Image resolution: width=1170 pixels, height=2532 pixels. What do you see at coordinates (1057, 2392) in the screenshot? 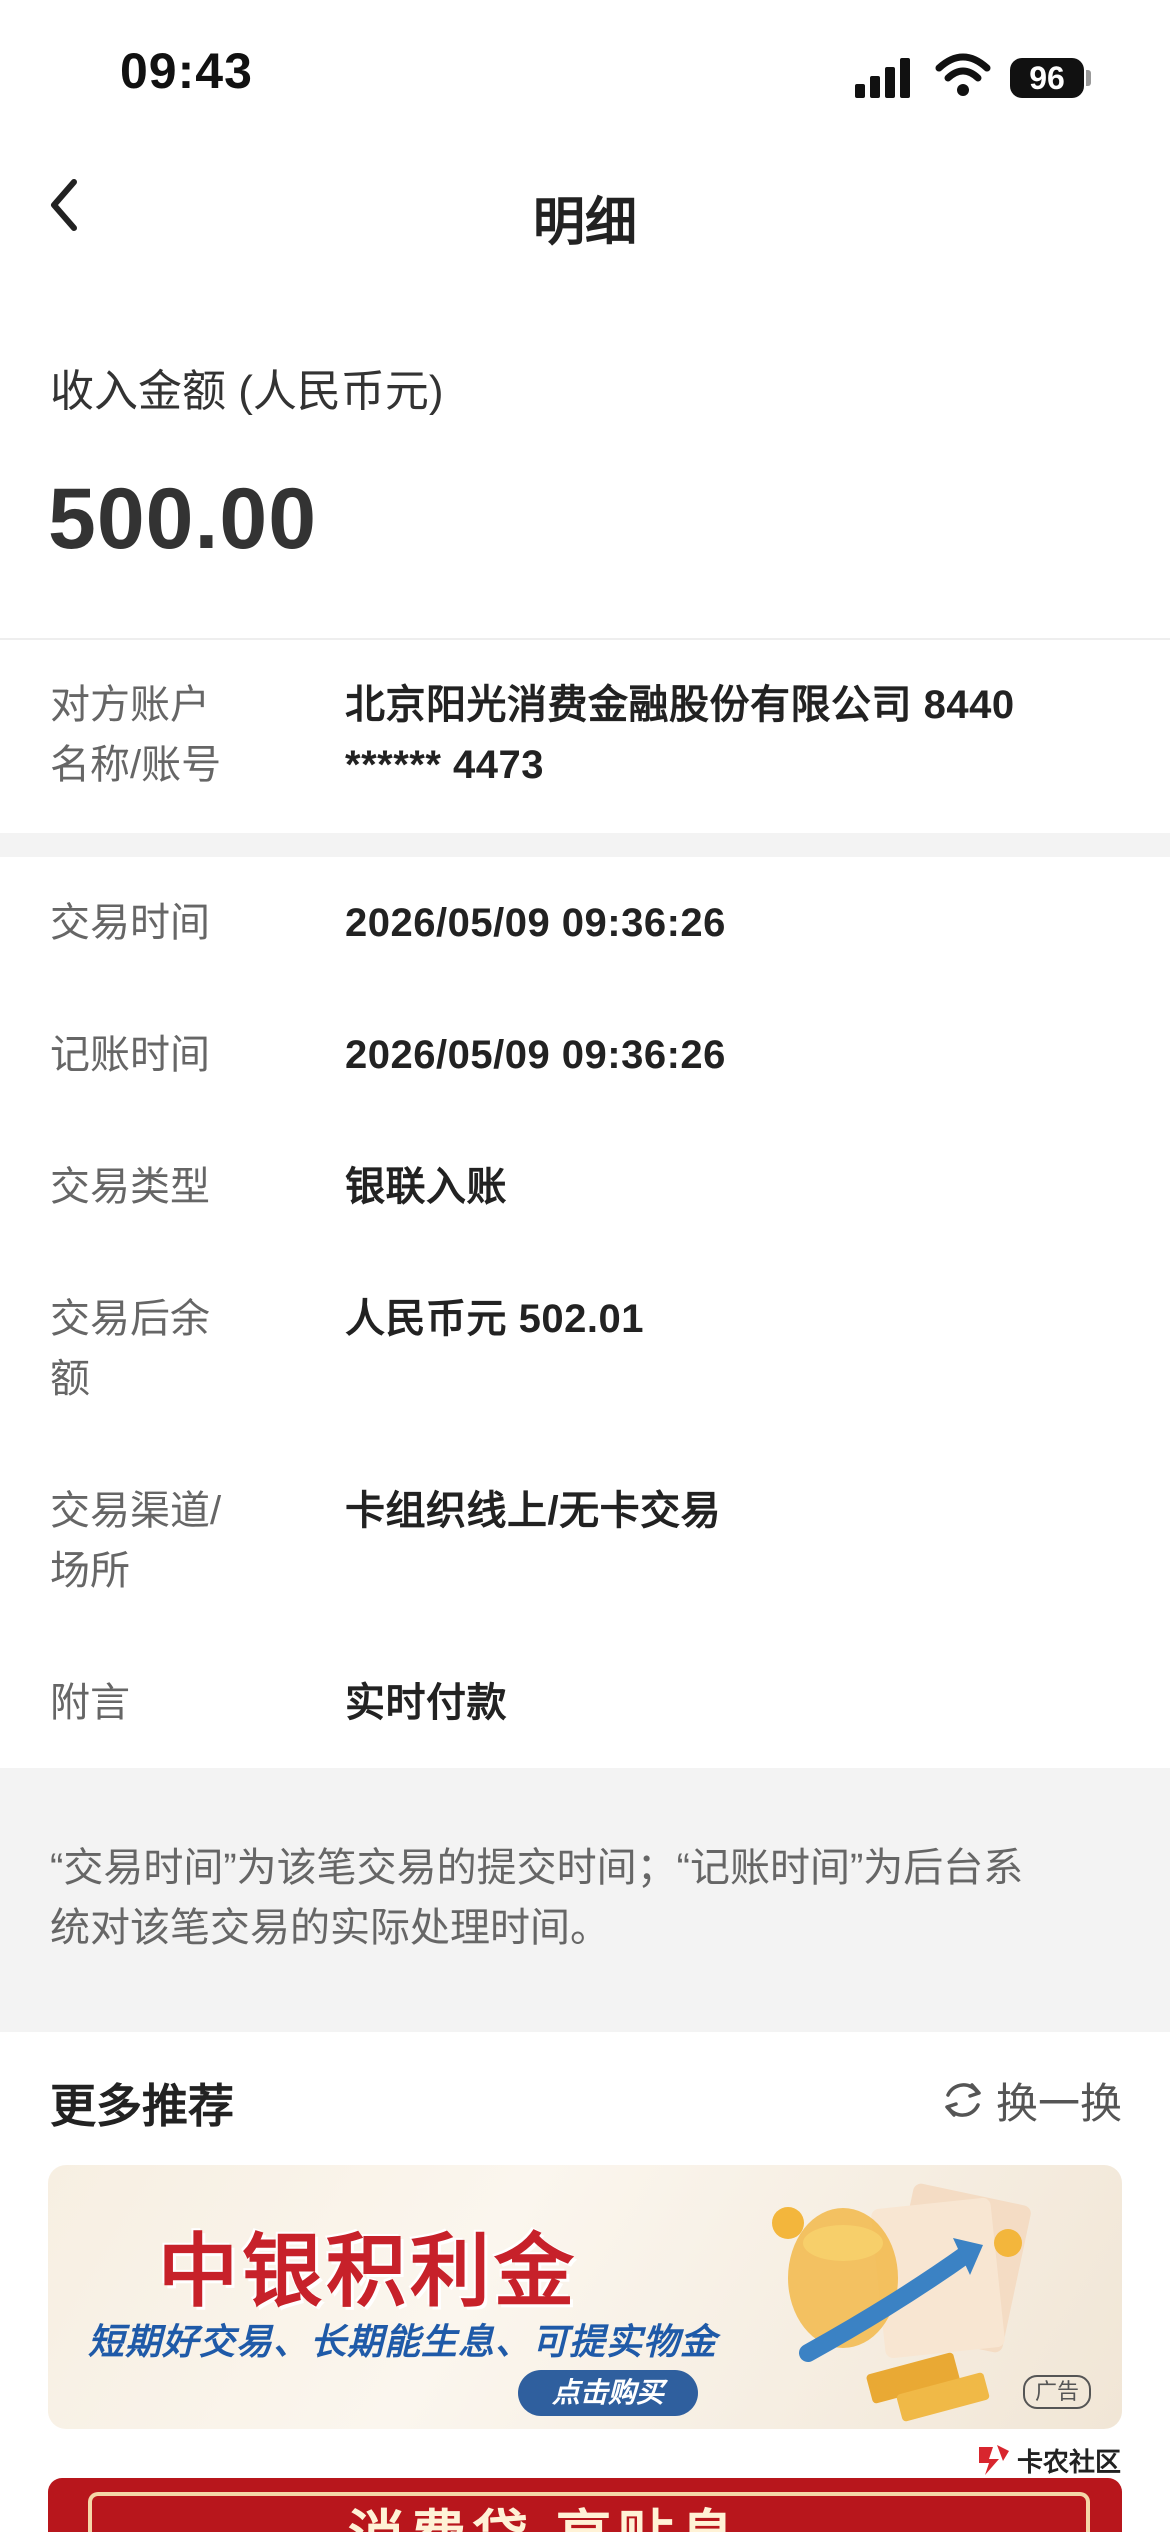
I see `ad-tag: 广告` at bounding box center [1057, 2392].